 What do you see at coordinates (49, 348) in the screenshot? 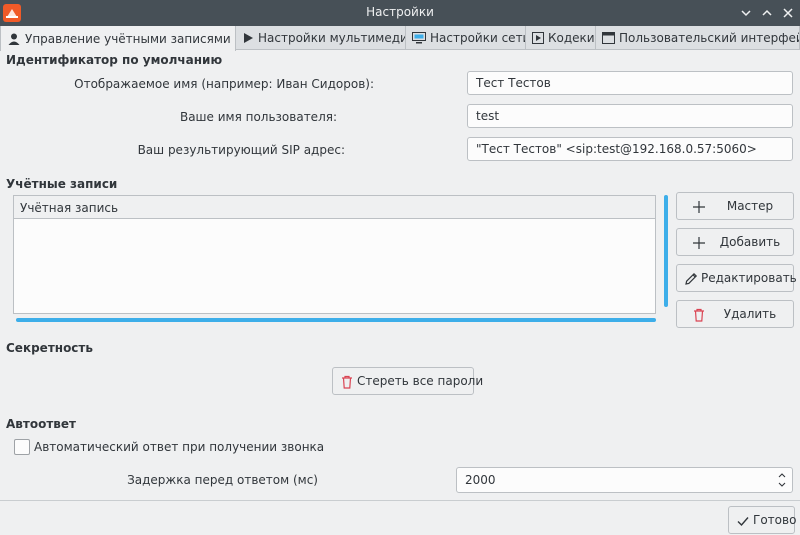
I see `privacy-section-title: Секретность` at bounding box center [49, 348].